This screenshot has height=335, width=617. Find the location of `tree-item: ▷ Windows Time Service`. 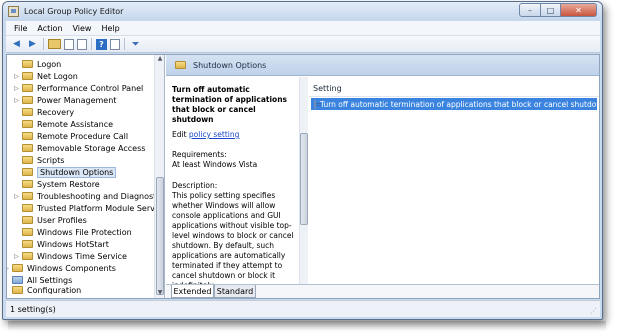

tree-item: ▷ Windows Time Service is located at coordinates (70, 256).